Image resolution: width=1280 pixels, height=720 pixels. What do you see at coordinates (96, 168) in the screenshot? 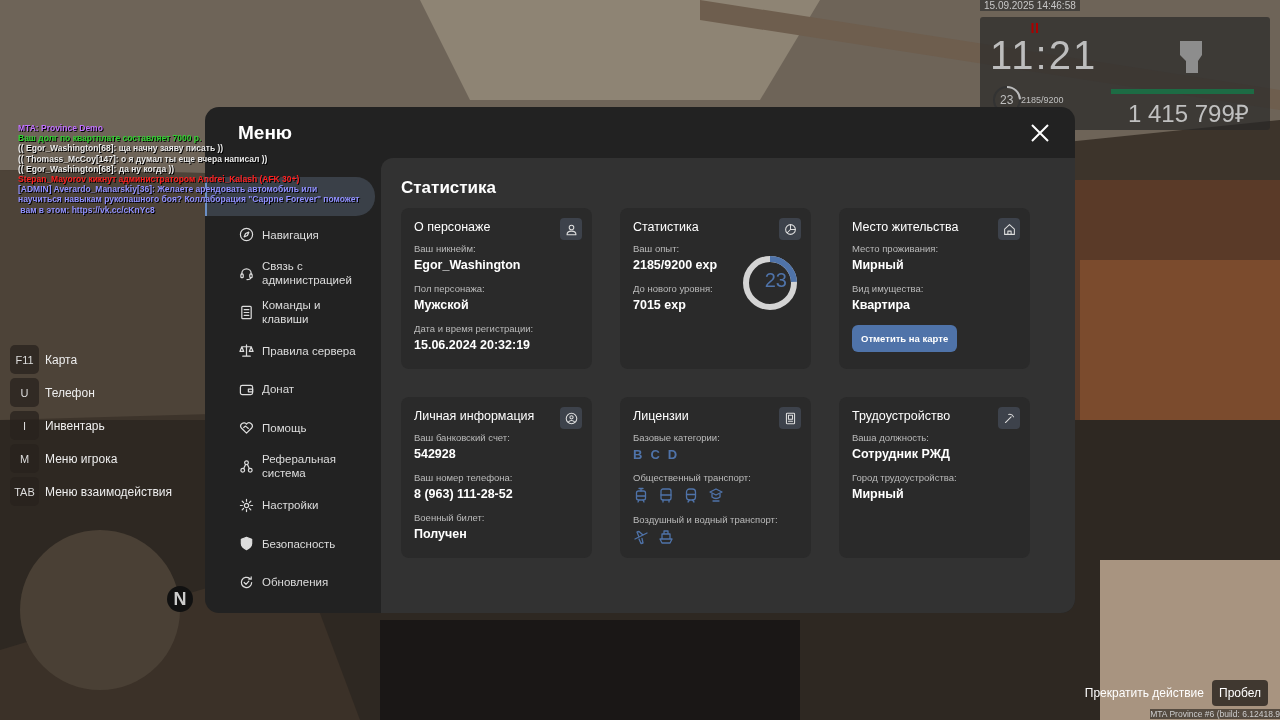
I see `chat-message: (( Egor_Washington[68]: да ну когда ))` at bounding box center [96, 168].